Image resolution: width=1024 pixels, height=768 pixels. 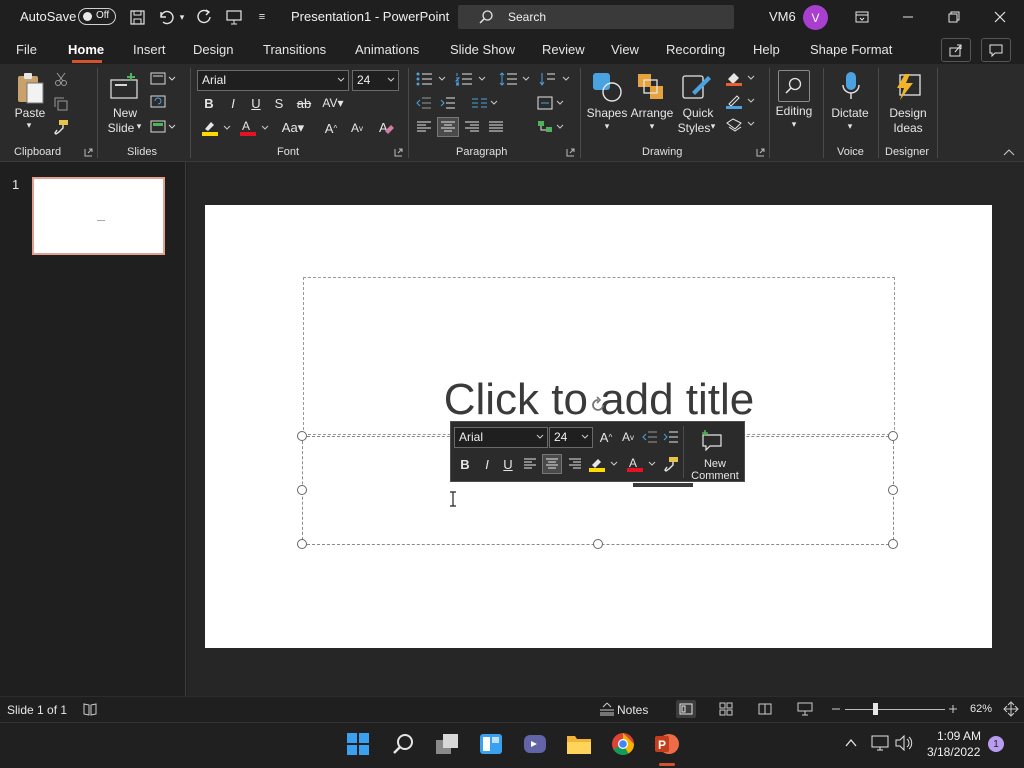 I want to click on fit-to-window-icon, so click(x=1011, y=709).